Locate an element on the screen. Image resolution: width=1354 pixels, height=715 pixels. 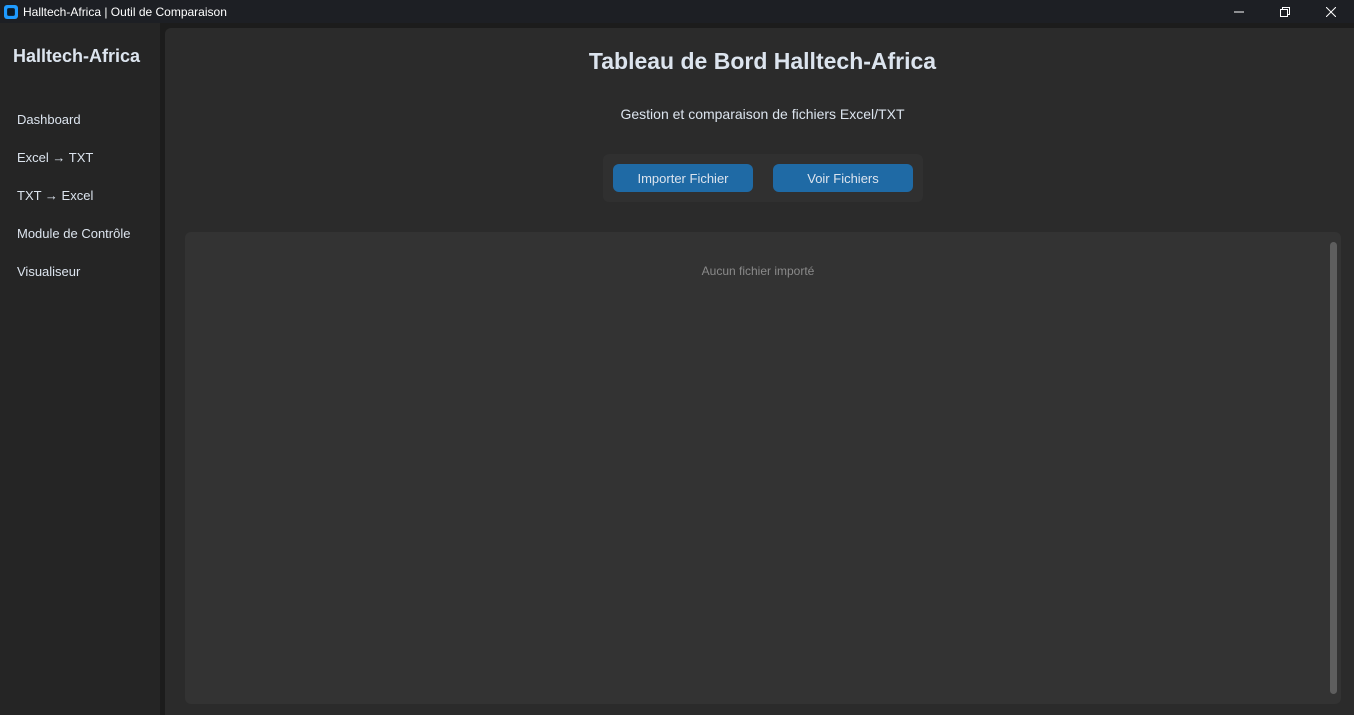
sidebar-item-excel-to-txt: Excel → TXT is located at coordinates (55, 157).